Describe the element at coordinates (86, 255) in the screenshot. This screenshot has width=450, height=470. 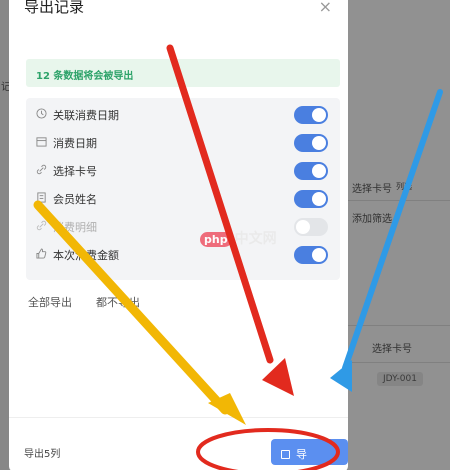
I see `field-label: 本次消费金额` at that location.